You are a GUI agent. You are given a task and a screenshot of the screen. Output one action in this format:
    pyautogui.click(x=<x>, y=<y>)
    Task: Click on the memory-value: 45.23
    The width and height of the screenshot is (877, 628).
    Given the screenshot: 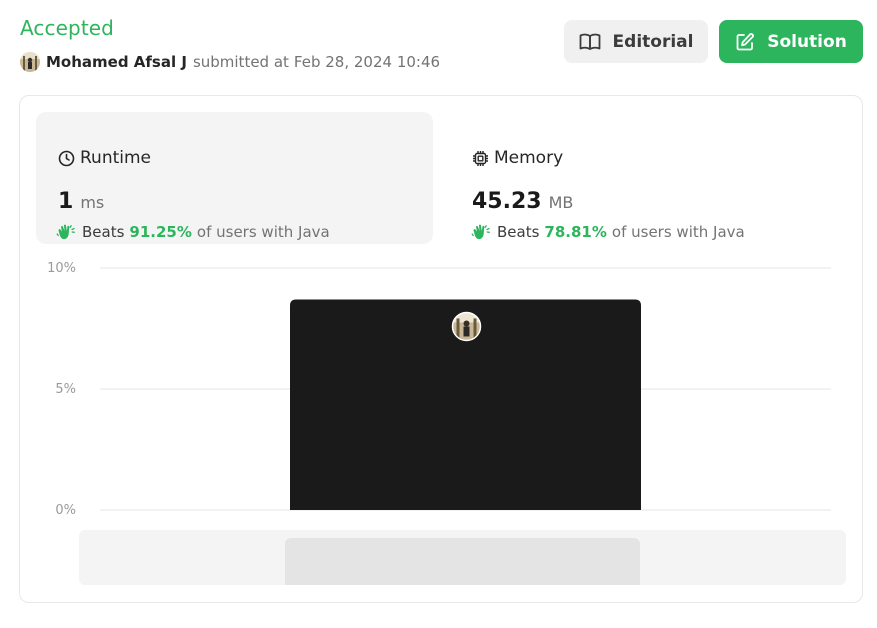 What is the action you would take?
    pyautogui.click(x=507, y=201)
    